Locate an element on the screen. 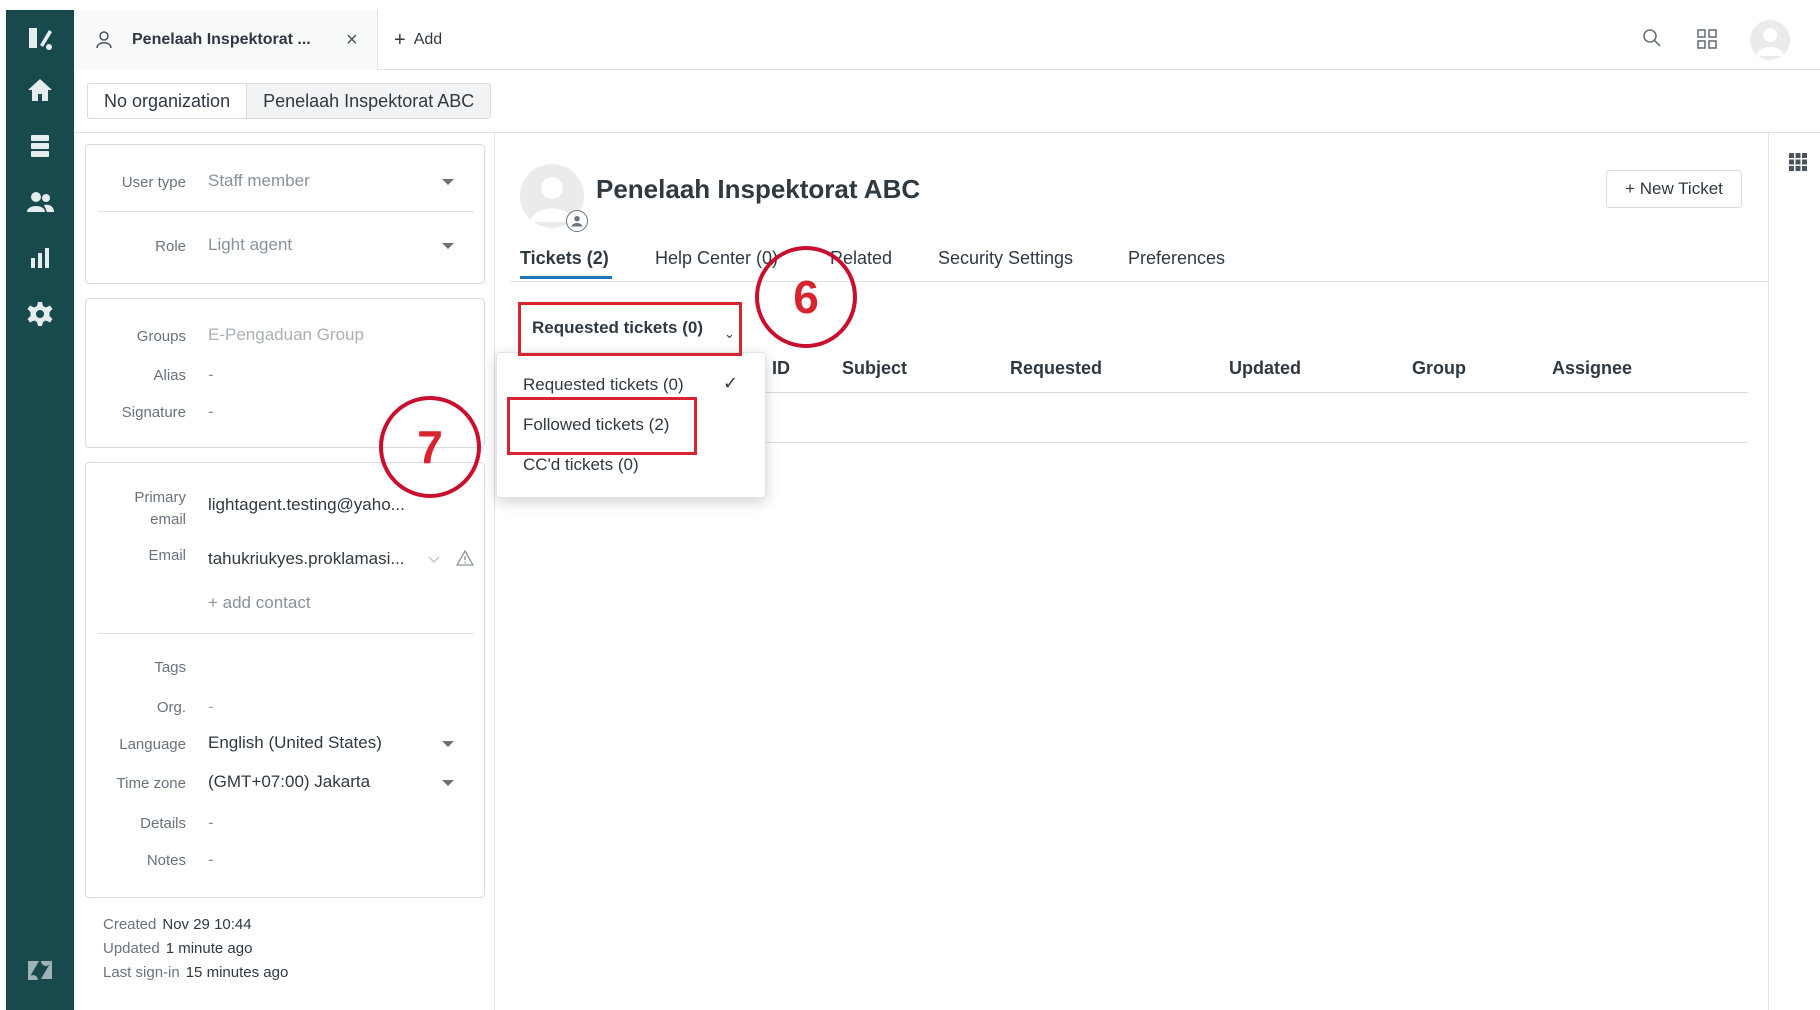  primary-email-label-2: email is located at coordinates (168, 519).